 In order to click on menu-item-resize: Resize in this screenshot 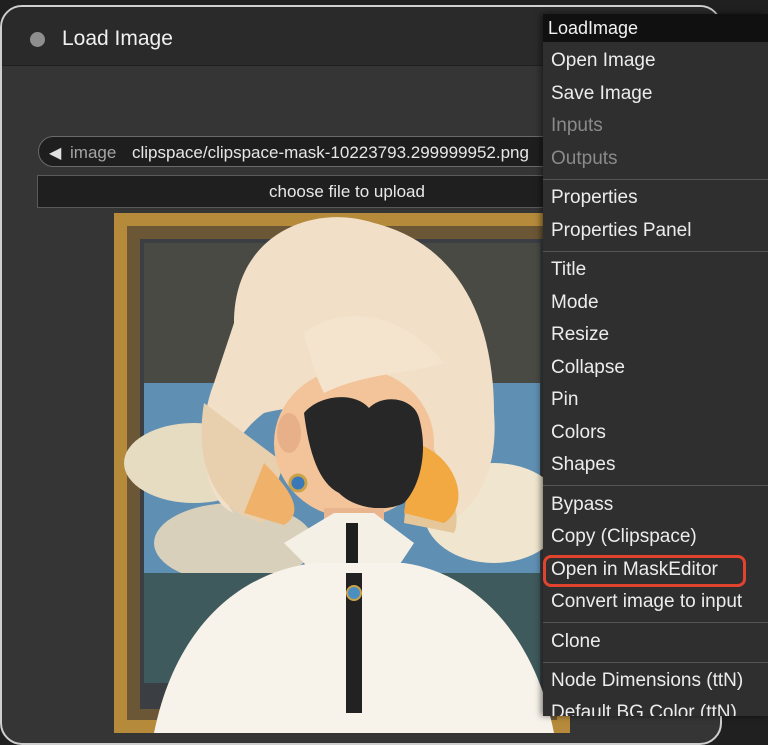, I will do `click(580, 335)`.